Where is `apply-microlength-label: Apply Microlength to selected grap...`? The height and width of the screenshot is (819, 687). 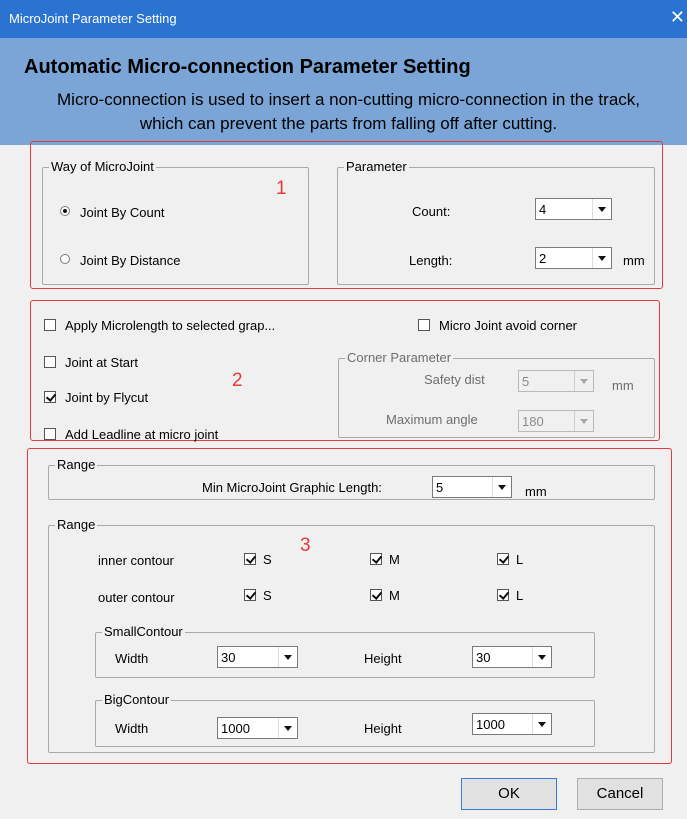
apply-microlength-label: Apply Microlength to selected grap... is located at coordinates (170, 325).